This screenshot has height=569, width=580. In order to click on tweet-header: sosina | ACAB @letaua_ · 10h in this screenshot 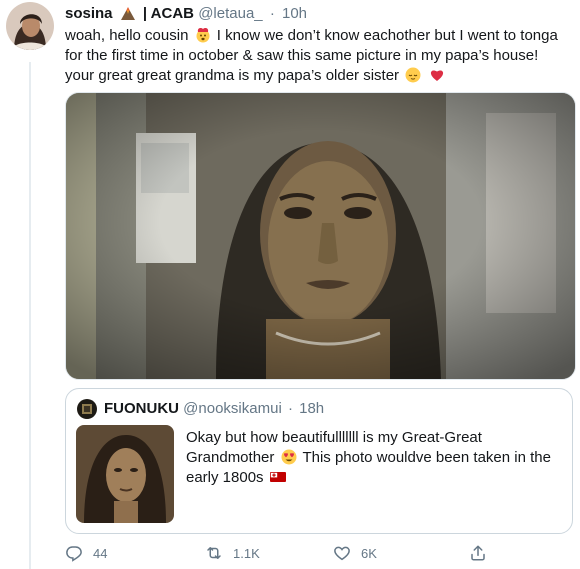, I will do `click(186, 14)`.